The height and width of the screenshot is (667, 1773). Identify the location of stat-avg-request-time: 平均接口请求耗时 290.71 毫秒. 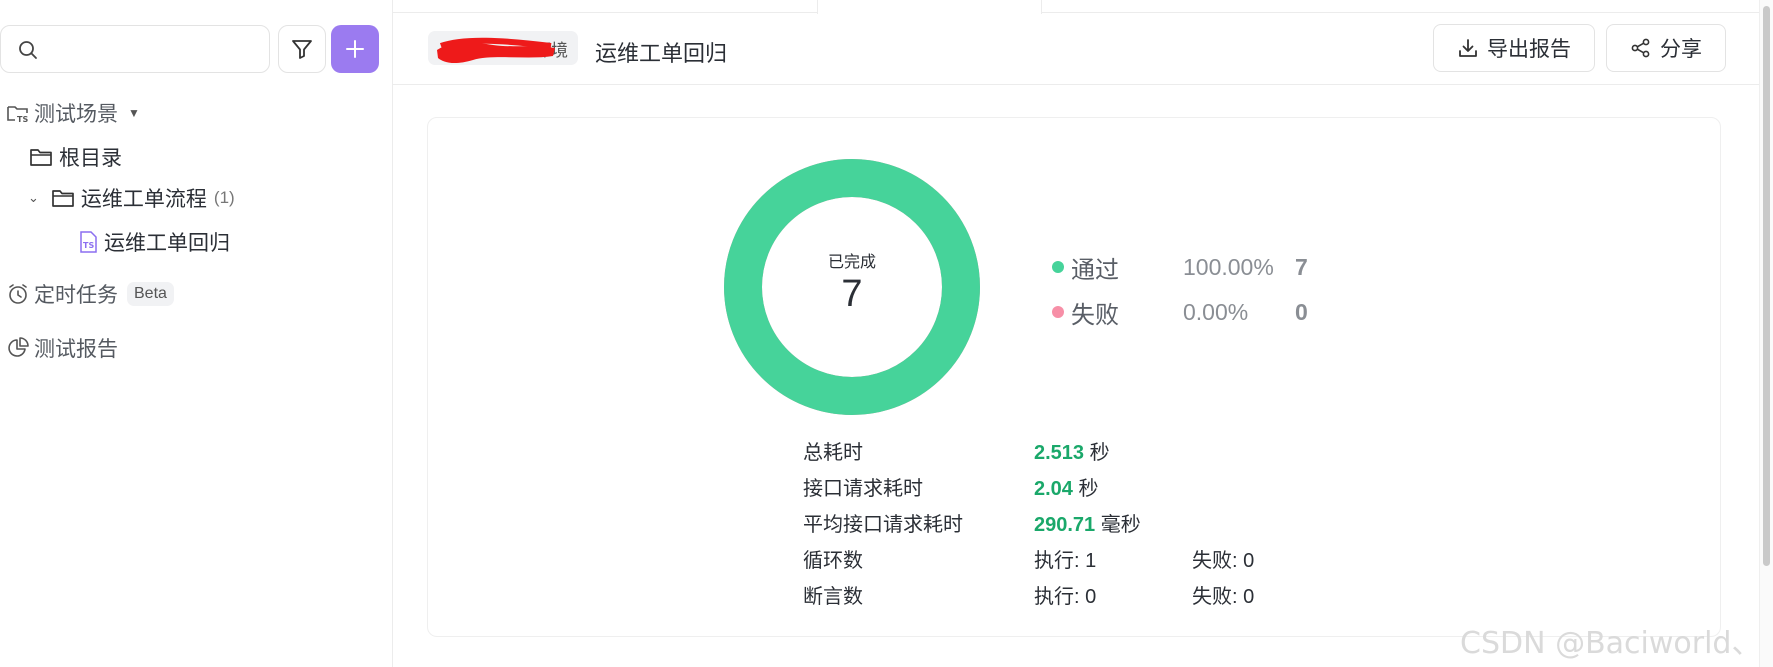
(1063, 523).